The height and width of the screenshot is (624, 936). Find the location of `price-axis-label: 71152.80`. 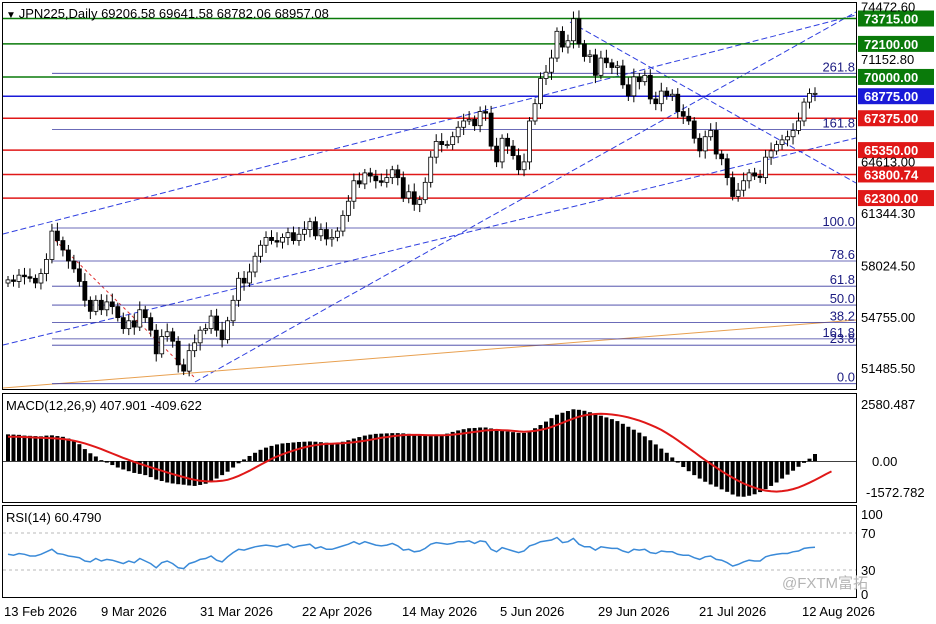

price-axis-label: 71152.80 is located at coordinates (887, 59).